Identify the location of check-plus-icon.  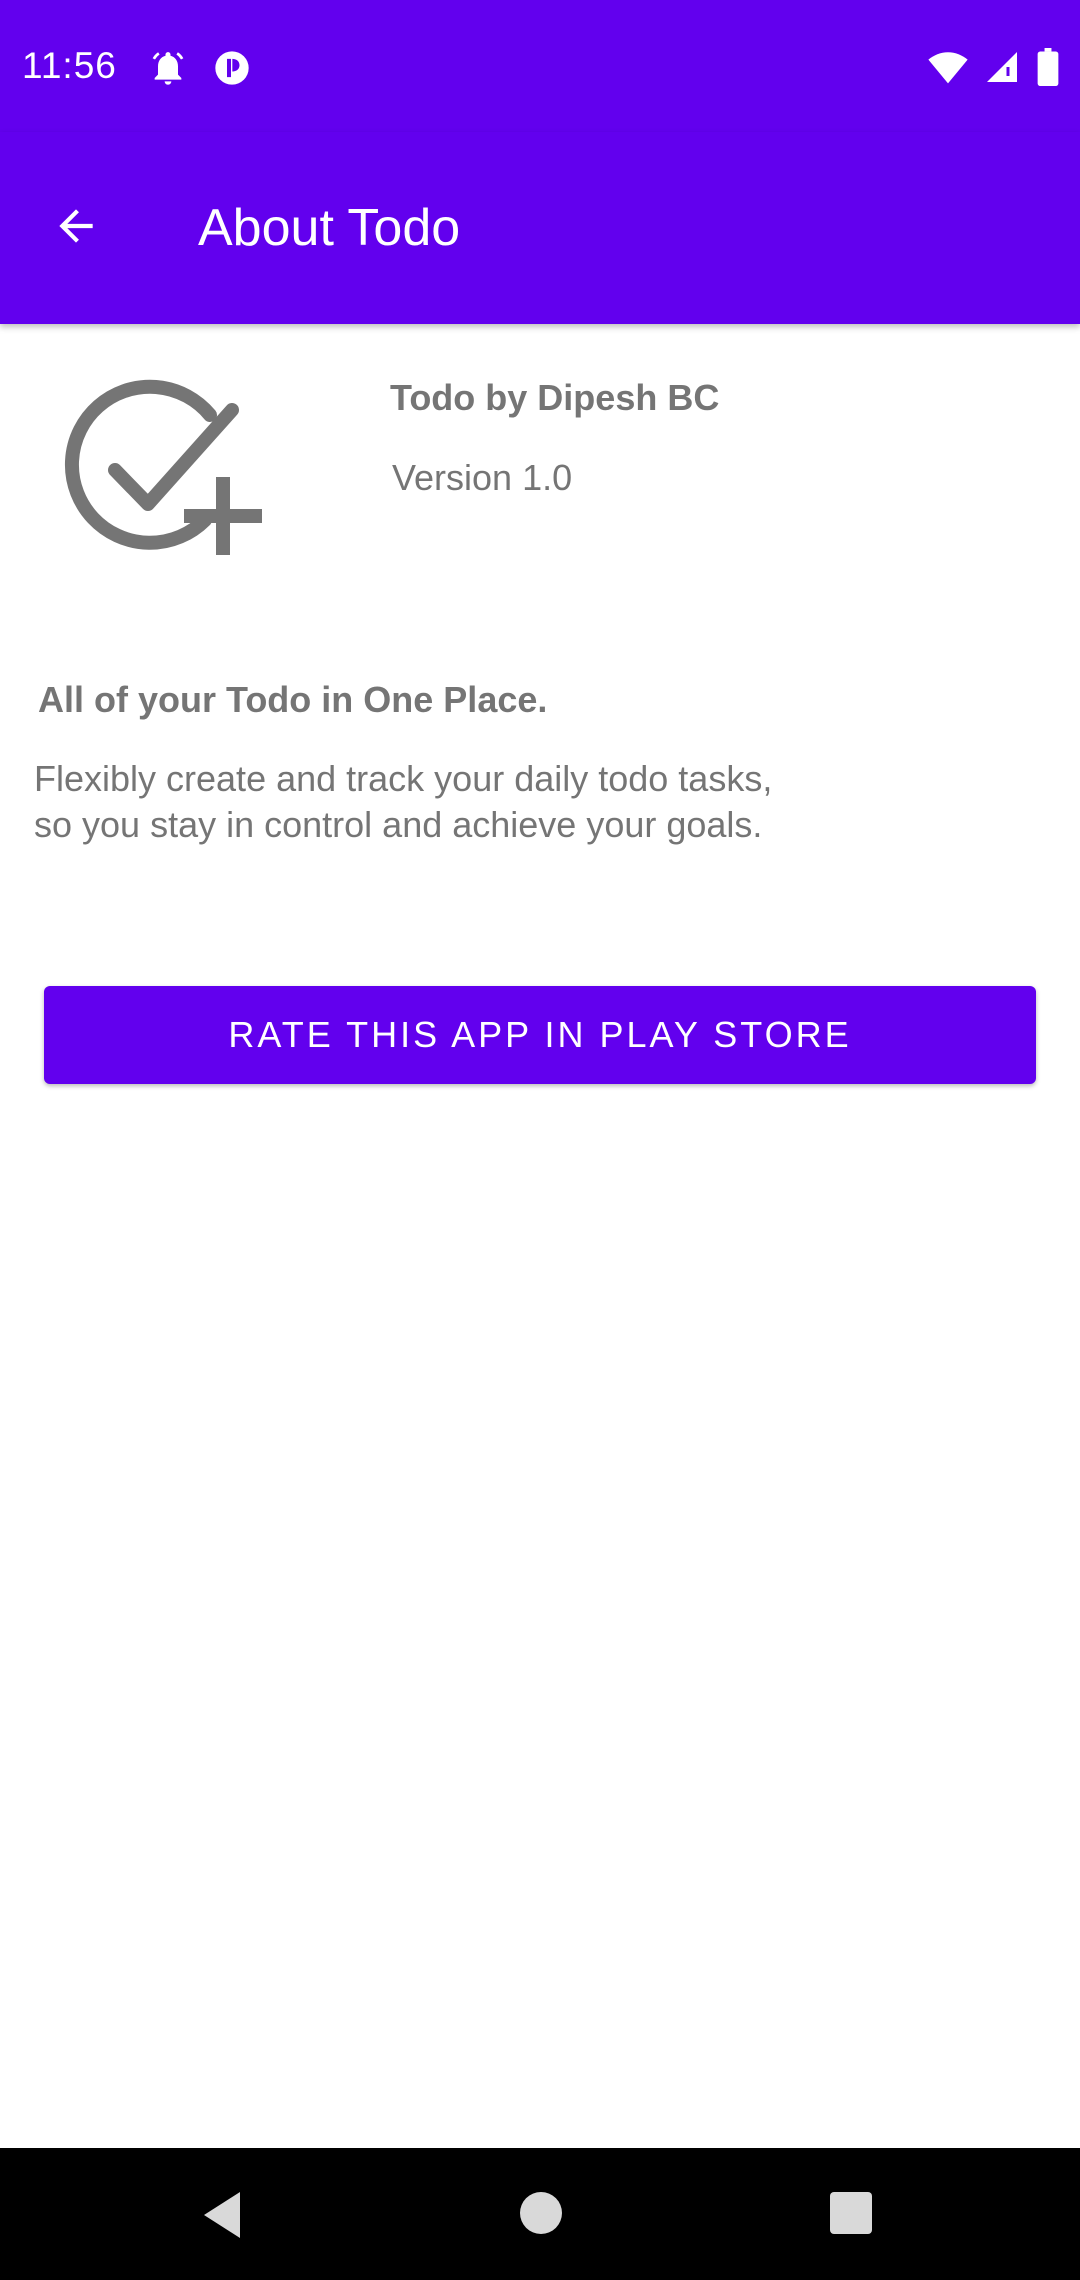
(165, 467).